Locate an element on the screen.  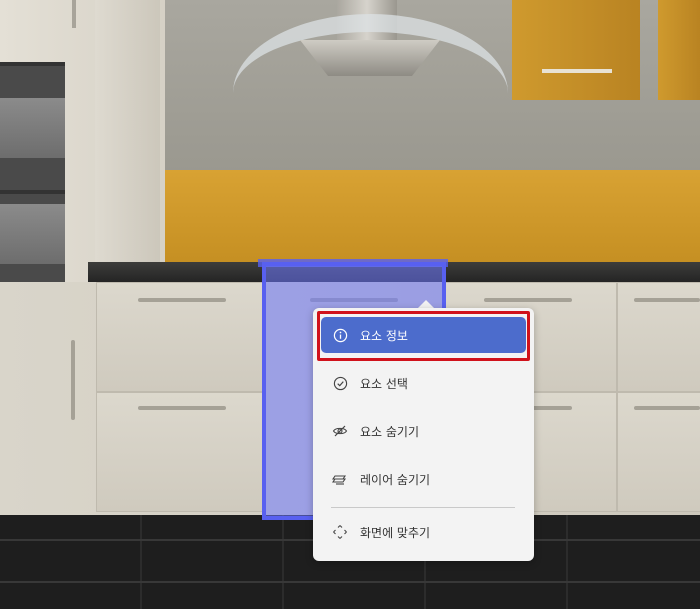
oven-lower is located at coordinates (32, 238).